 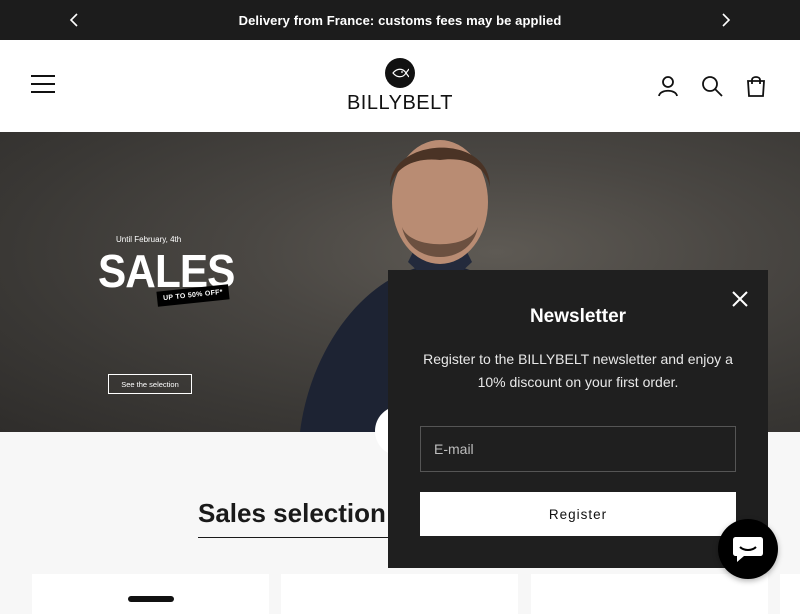 I want to click on site-header: BILLYBELT, so click(x=400, y=86).